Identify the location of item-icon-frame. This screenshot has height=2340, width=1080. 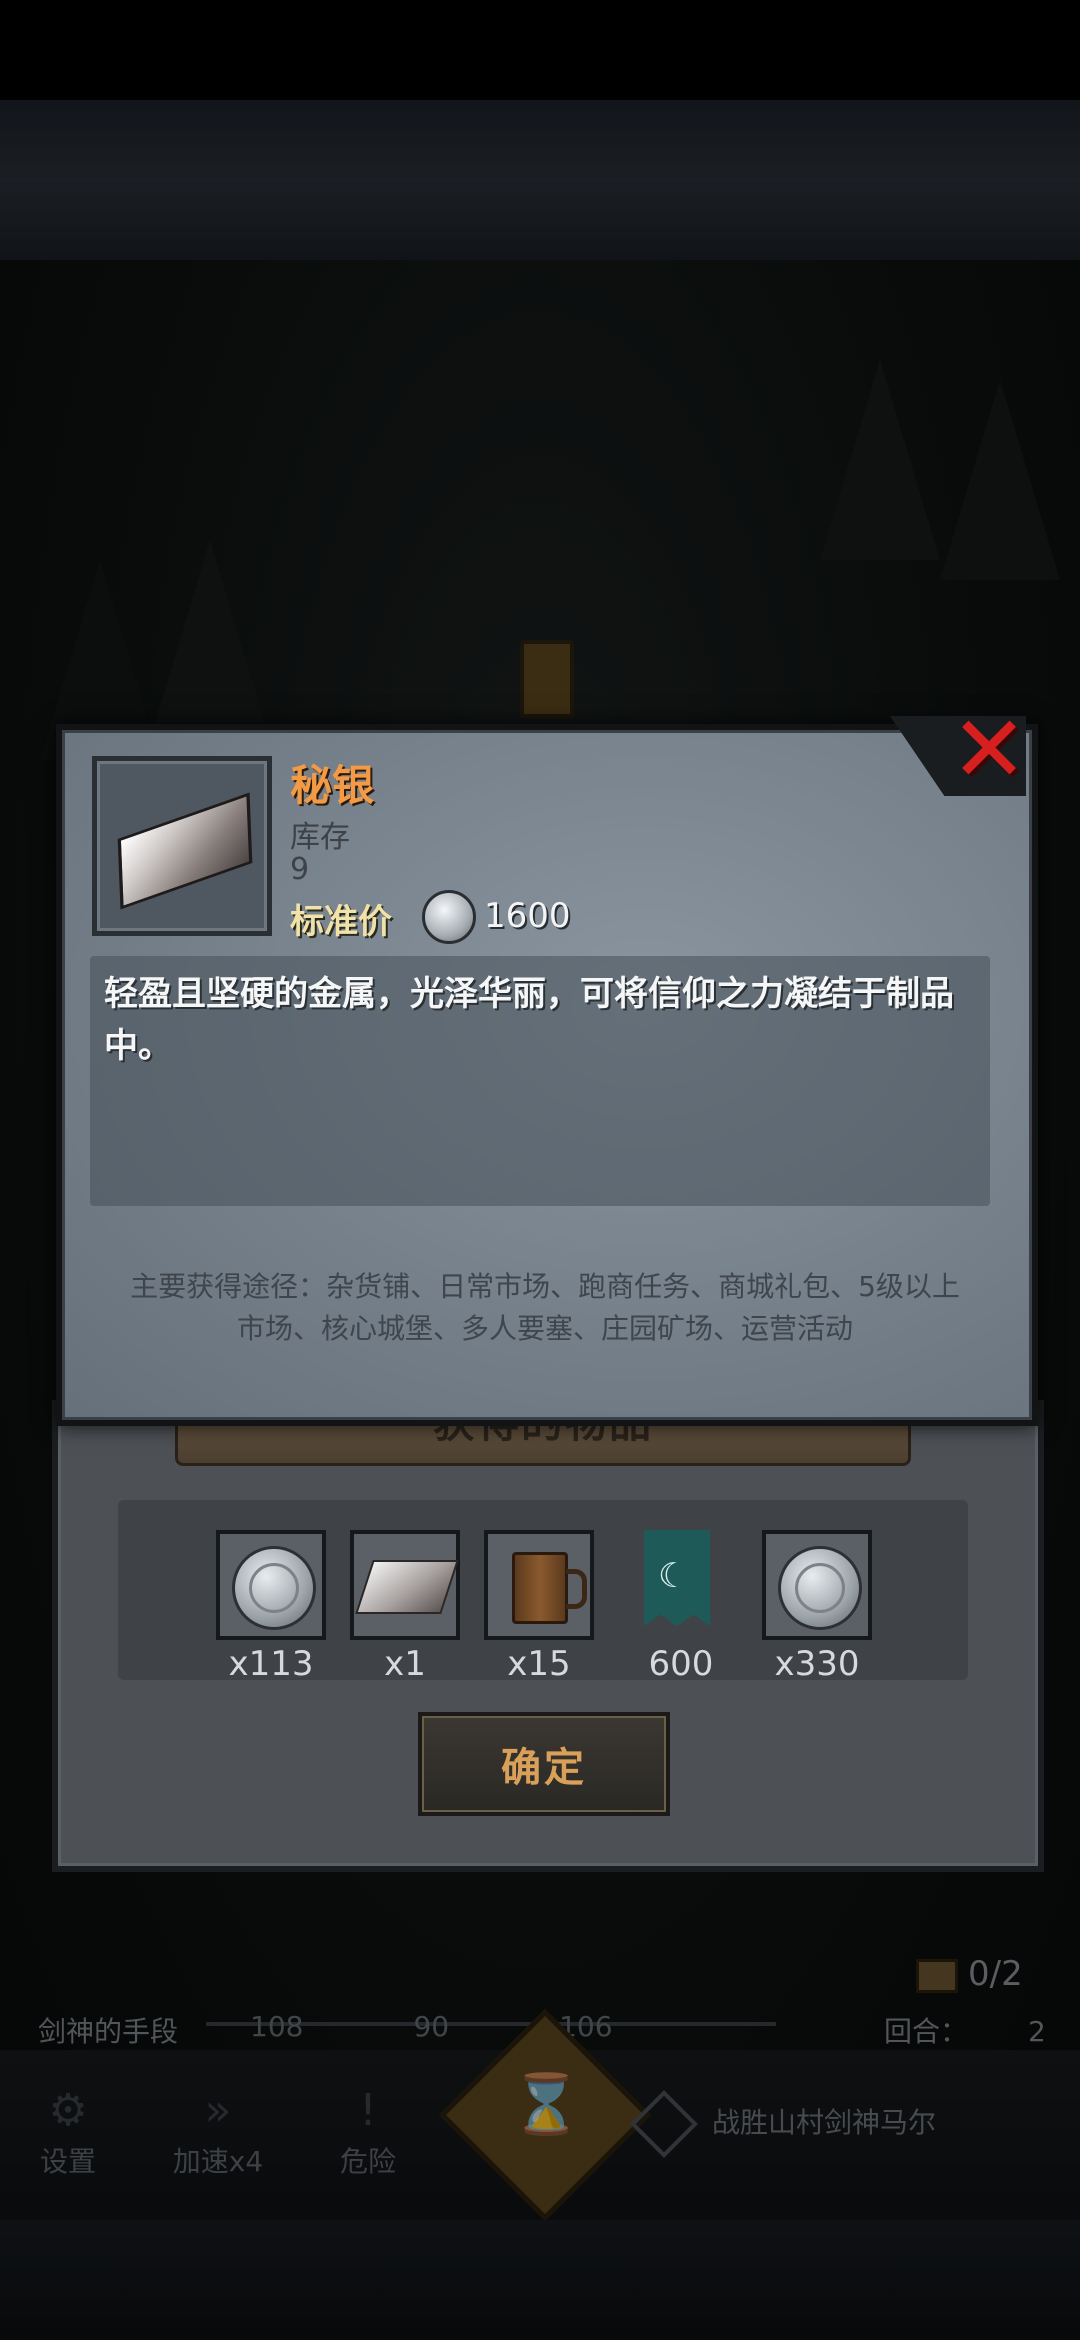
(182, 846).